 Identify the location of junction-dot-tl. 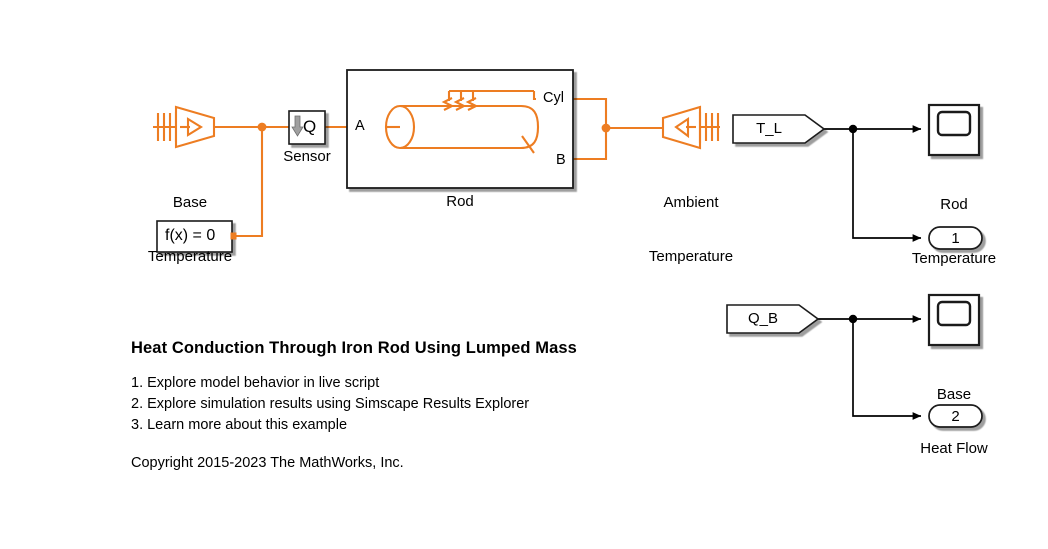
(853, 129).